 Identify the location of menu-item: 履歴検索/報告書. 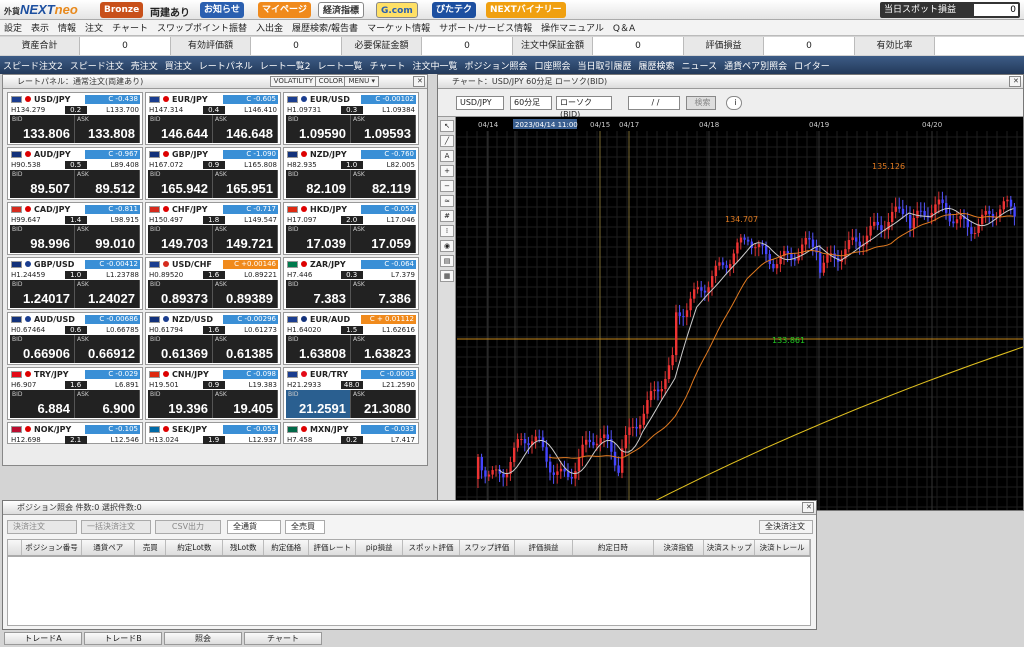
(325, 27).